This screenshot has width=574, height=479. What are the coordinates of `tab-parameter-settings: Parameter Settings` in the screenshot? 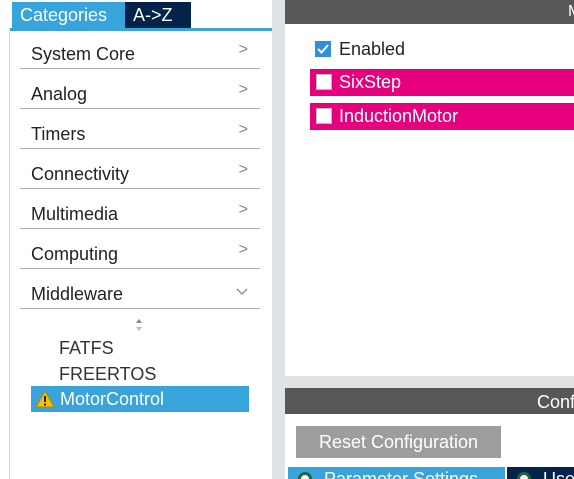 It's located at (396, 473).